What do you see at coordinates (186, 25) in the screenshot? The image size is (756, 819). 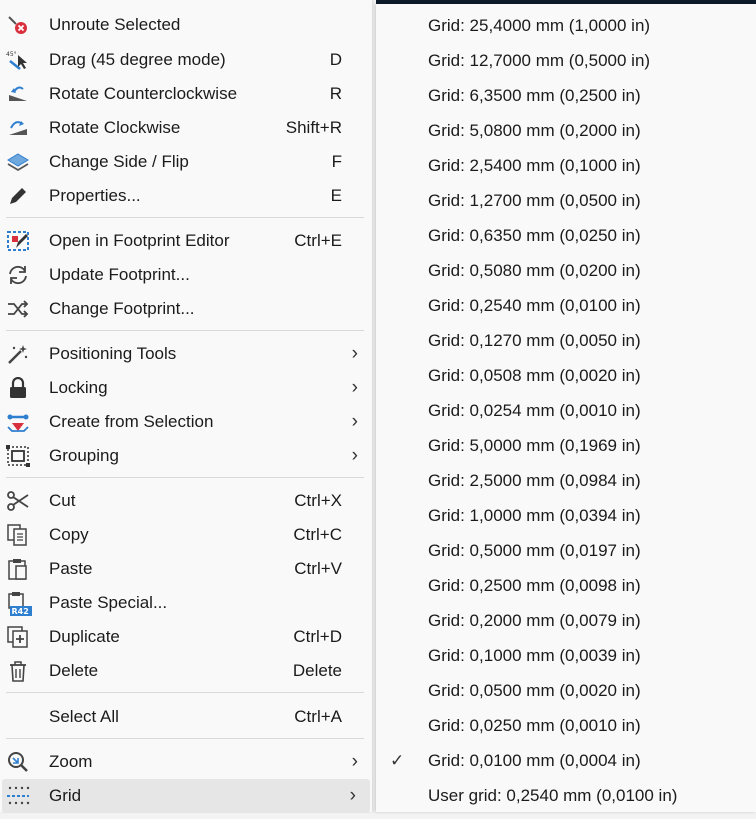 I see `menu-item-unroute-selected: Unroute Selected` at bounding box center [186, 25].